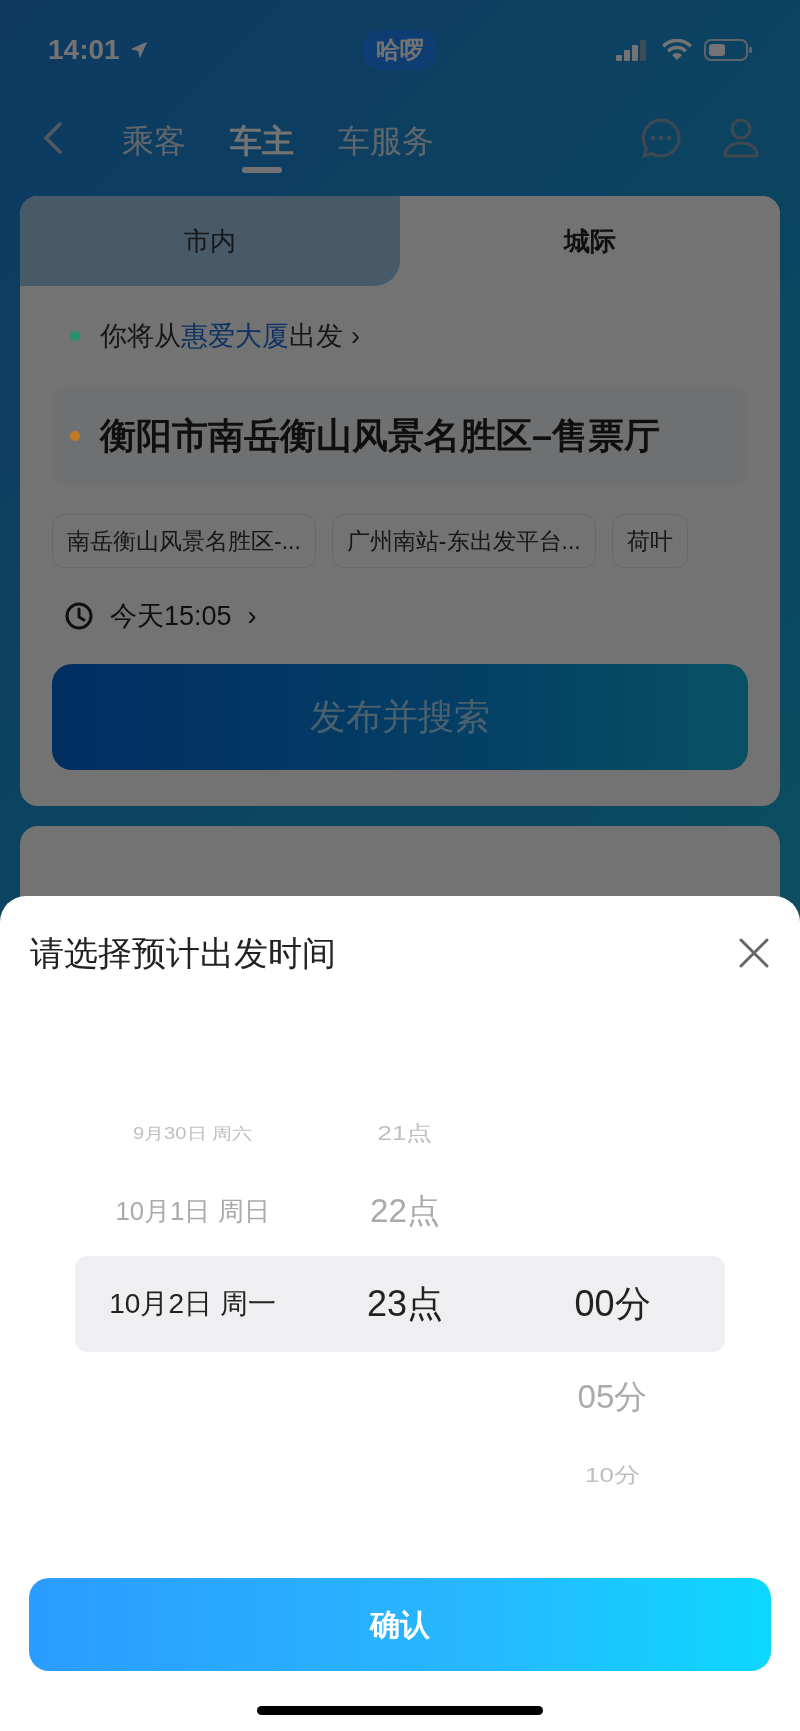 This screenshot has height=1731, width=800. I want to click on departure-time: 今天15:05, so click(171, 616).